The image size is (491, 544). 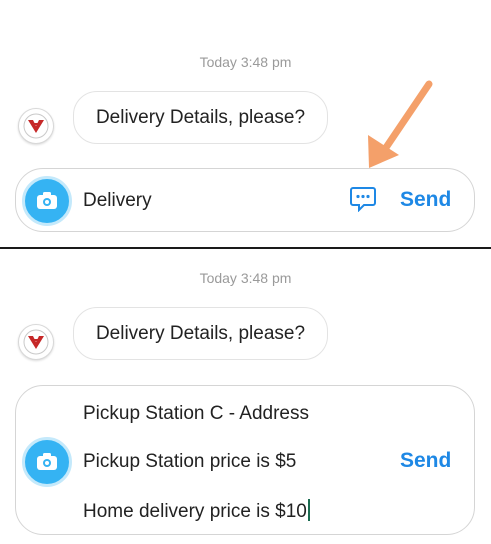 I want to click on quick-replies-button, so click(x=363, y=201).